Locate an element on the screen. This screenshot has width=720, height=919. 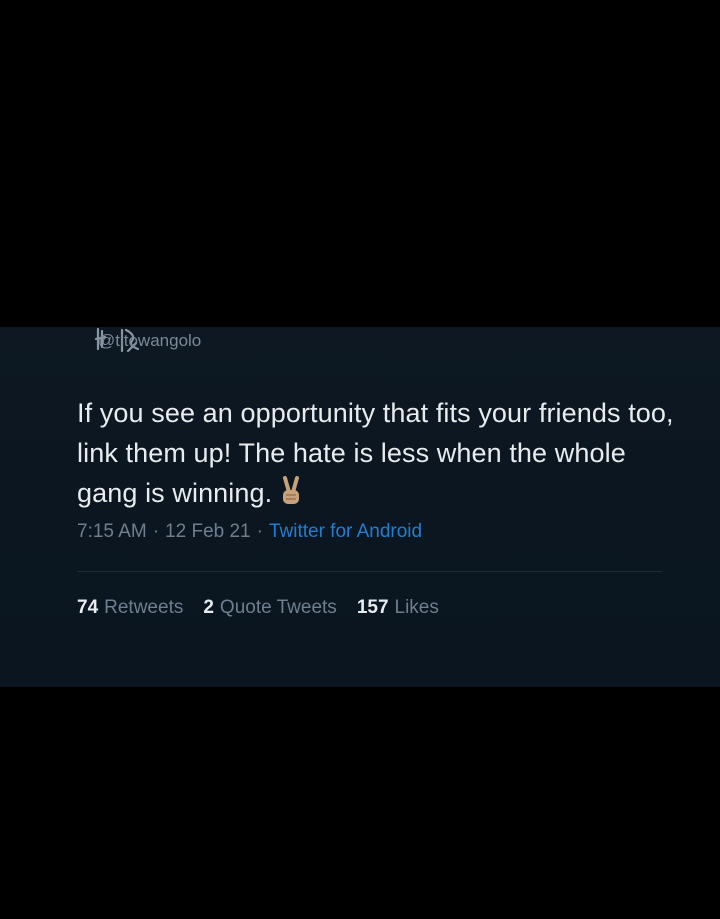
divider is located at coordinates (369, 571).